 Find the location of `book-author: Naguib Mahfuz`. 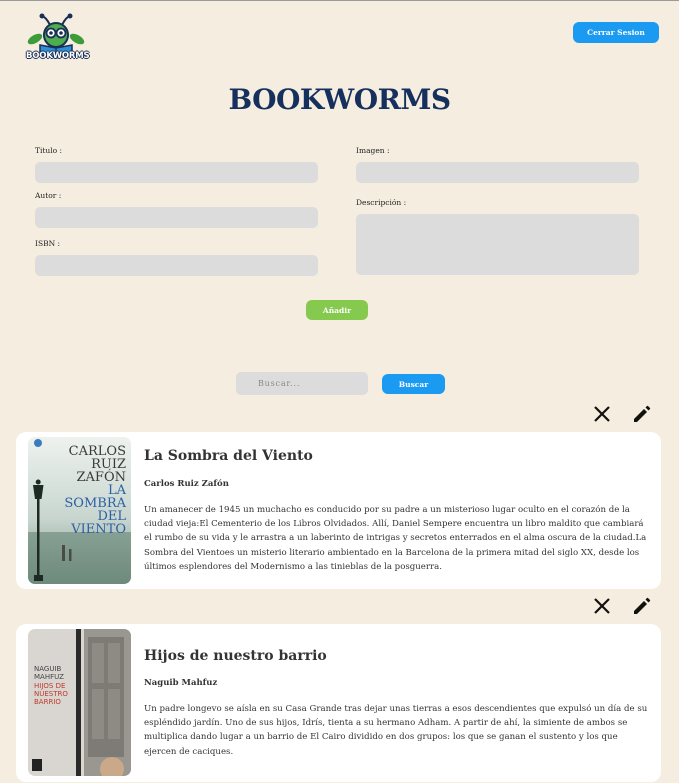

book-author: Naguib Mahfuz is located at coordinates (181, 683).